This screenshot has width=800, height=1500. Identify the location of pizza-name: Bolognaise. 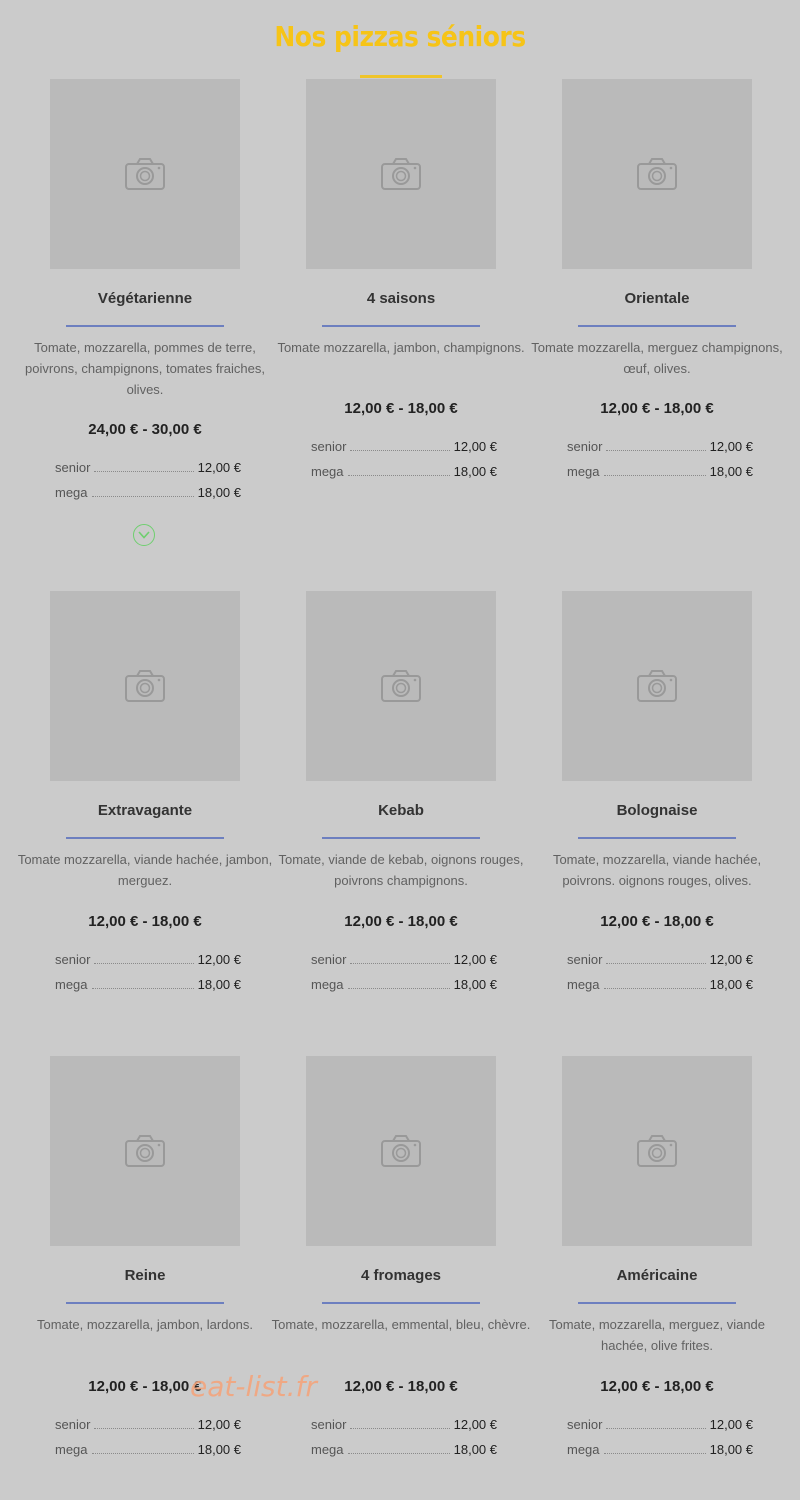
(657, 810).